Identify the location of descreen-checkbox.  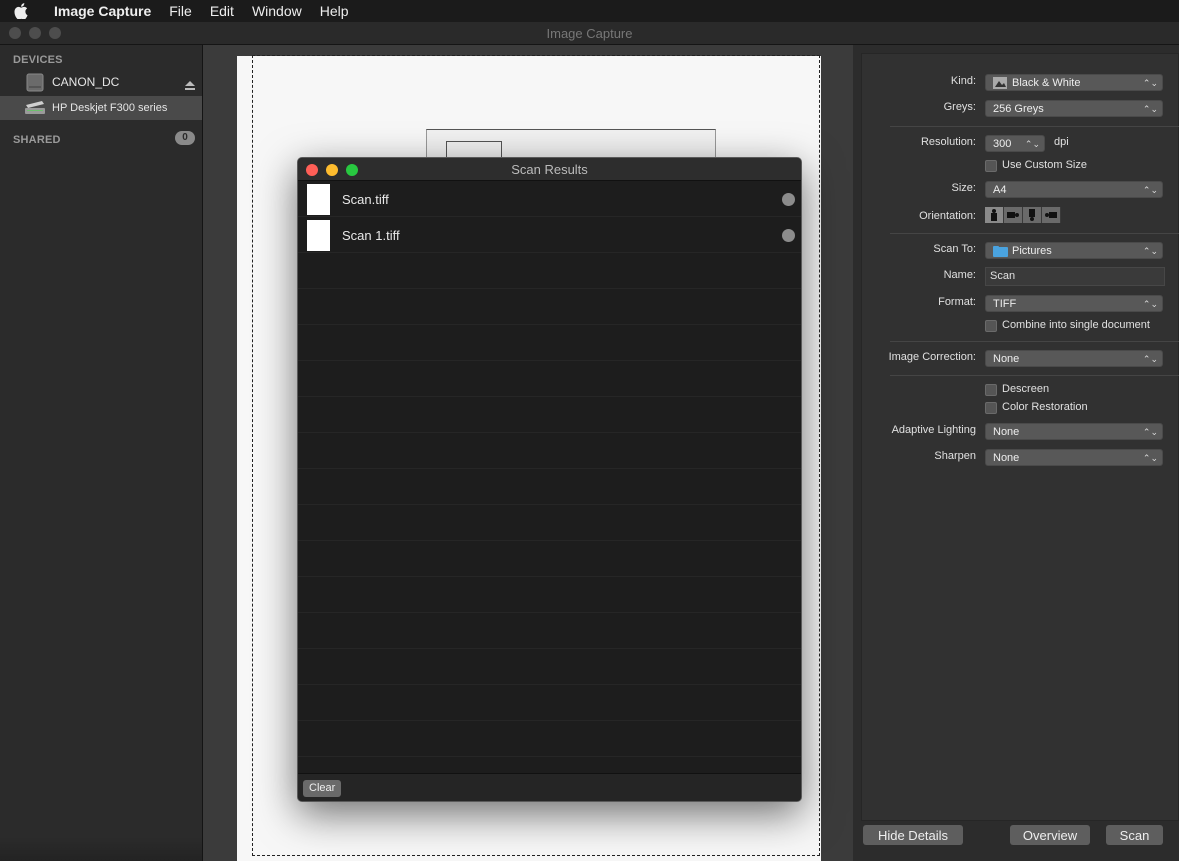
(991, 390).